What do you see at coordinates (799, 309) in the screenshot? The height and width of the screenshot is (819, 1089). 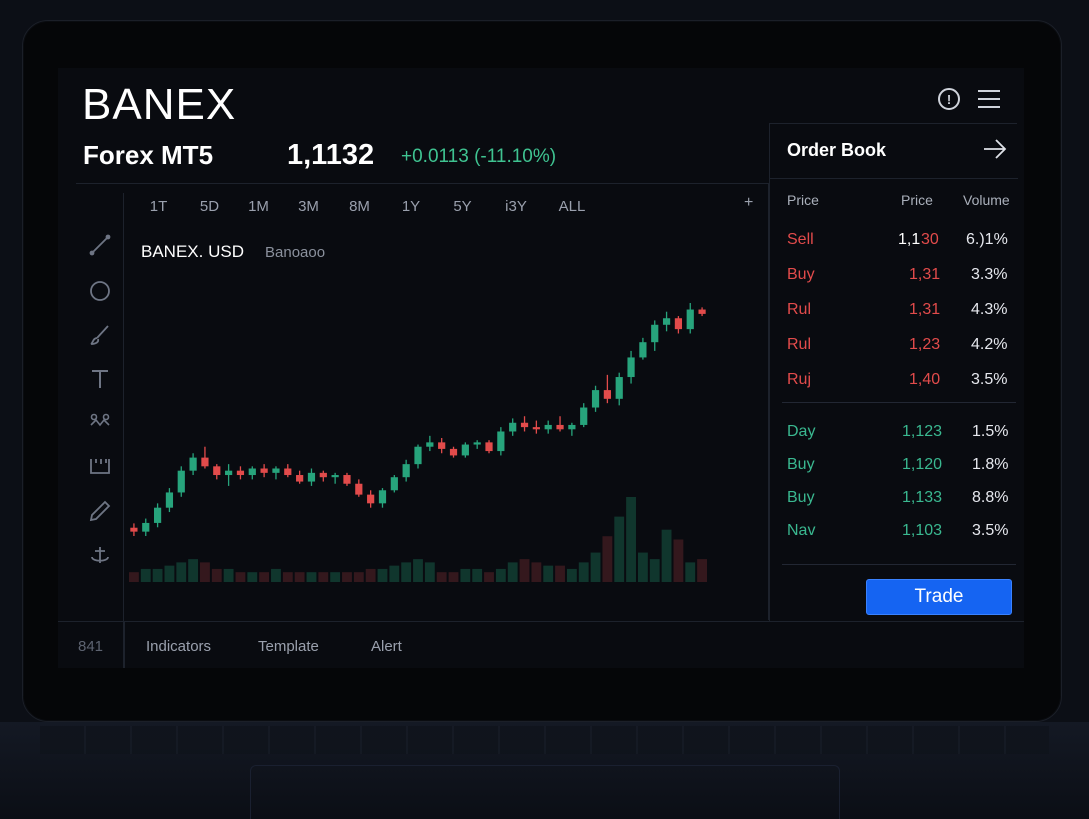 I see `row-label: Rul` at bounding box center [799, 309].